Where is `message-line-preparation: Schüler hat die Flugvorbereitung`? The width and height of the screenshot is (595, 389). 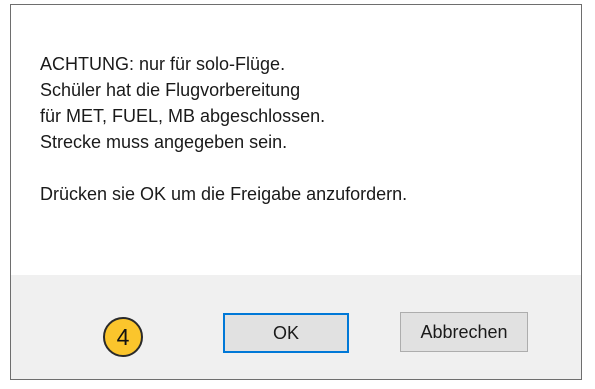
message-line-preparation: Schüler hat die Flugvorbereitung is located at coordinates (170, 90).